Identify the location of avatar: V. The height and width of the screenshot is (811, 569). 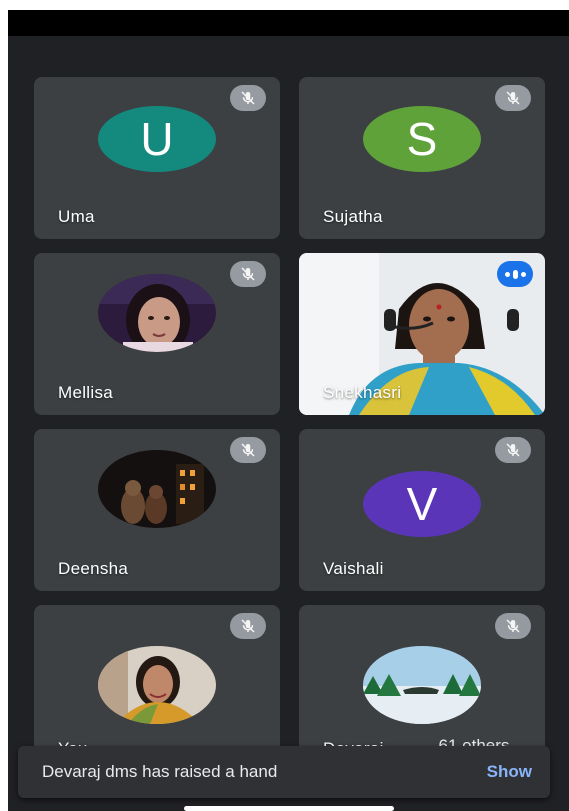
(422, 503).